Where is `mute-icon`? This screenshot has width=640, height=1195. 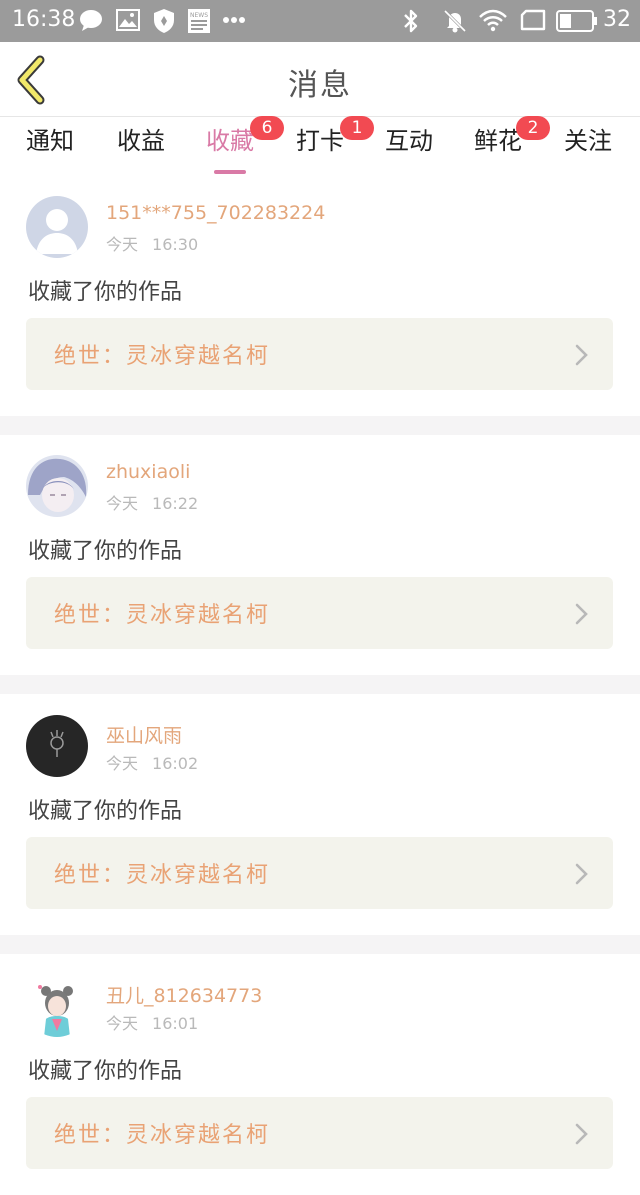 mute-icon is located at coordinates (455, 21).